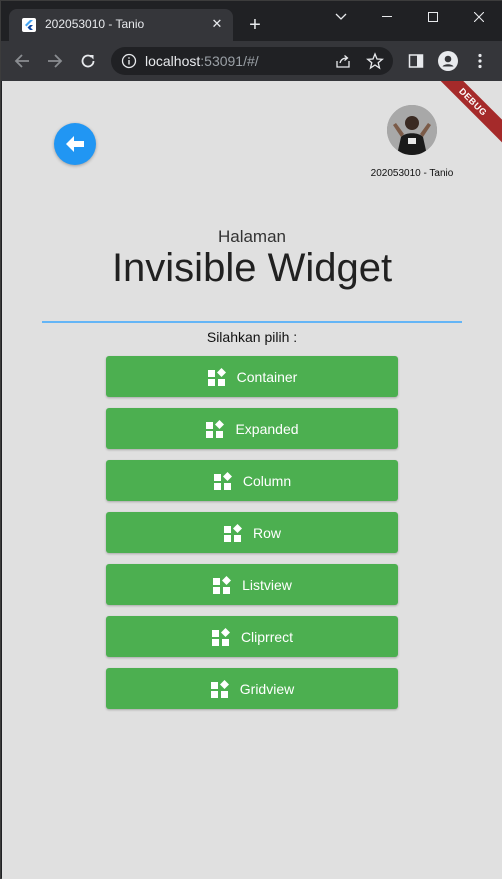 This screenshot has width=502, height=879. I want to click on listview-button: Listview, so click(252, 584).